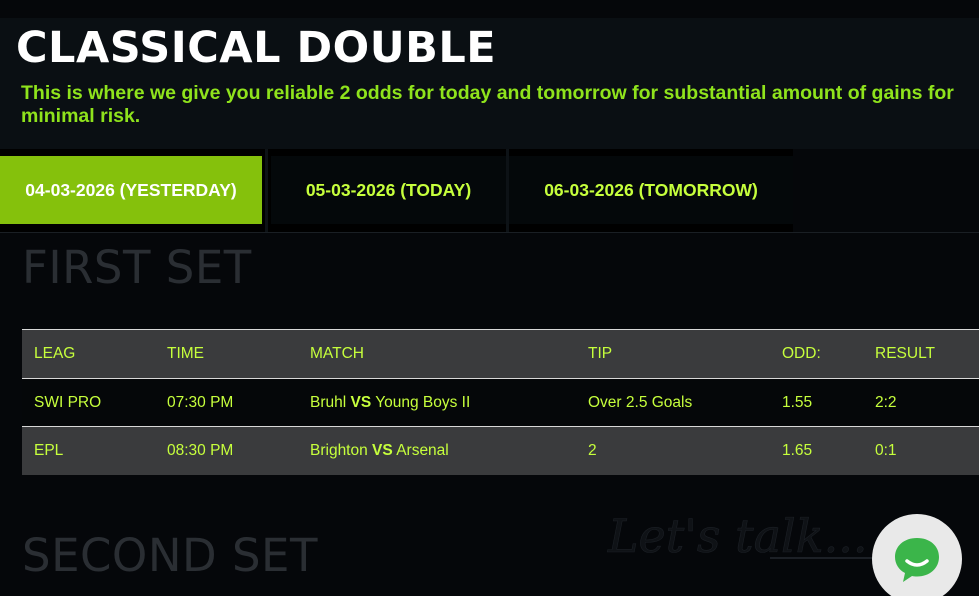  What do you see at coordinates (339, 450) in the screenshot?
I see `match-home: Brighton` at bounding box center [339, 450].